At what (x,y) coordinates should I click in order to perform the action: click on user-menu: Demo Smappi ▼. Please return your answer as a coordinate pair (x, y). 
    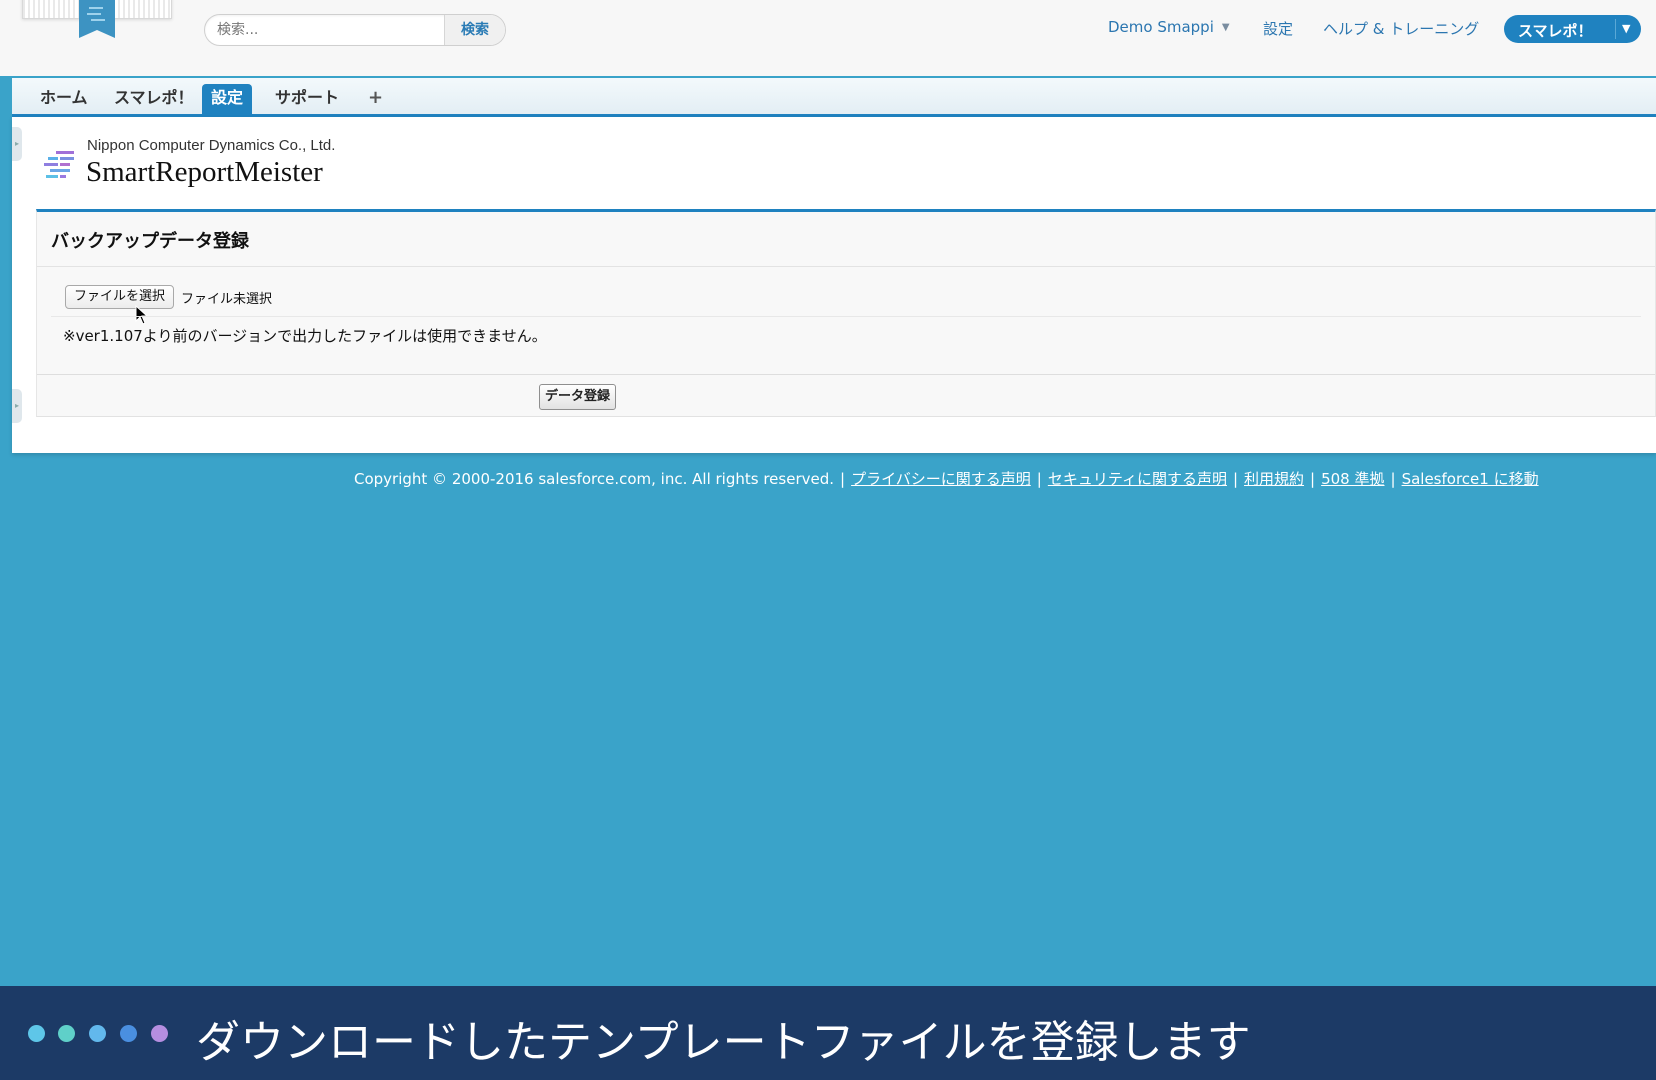
    Looking at the image, I should click on (1169, 27).